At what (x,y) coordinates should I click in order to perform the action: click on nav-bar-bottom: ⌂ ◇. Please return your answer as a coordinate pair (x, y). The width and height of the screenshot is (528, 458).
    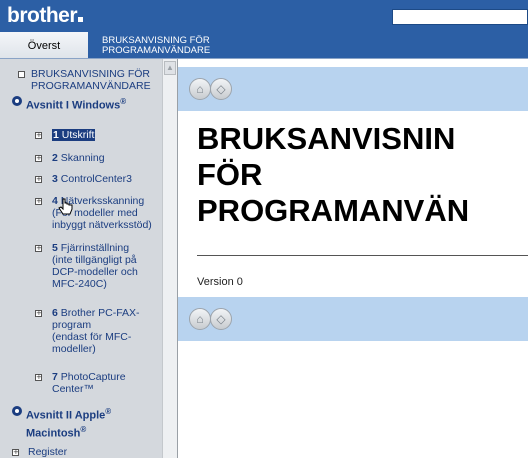
    Looking at the image, I should click on (353, 319).